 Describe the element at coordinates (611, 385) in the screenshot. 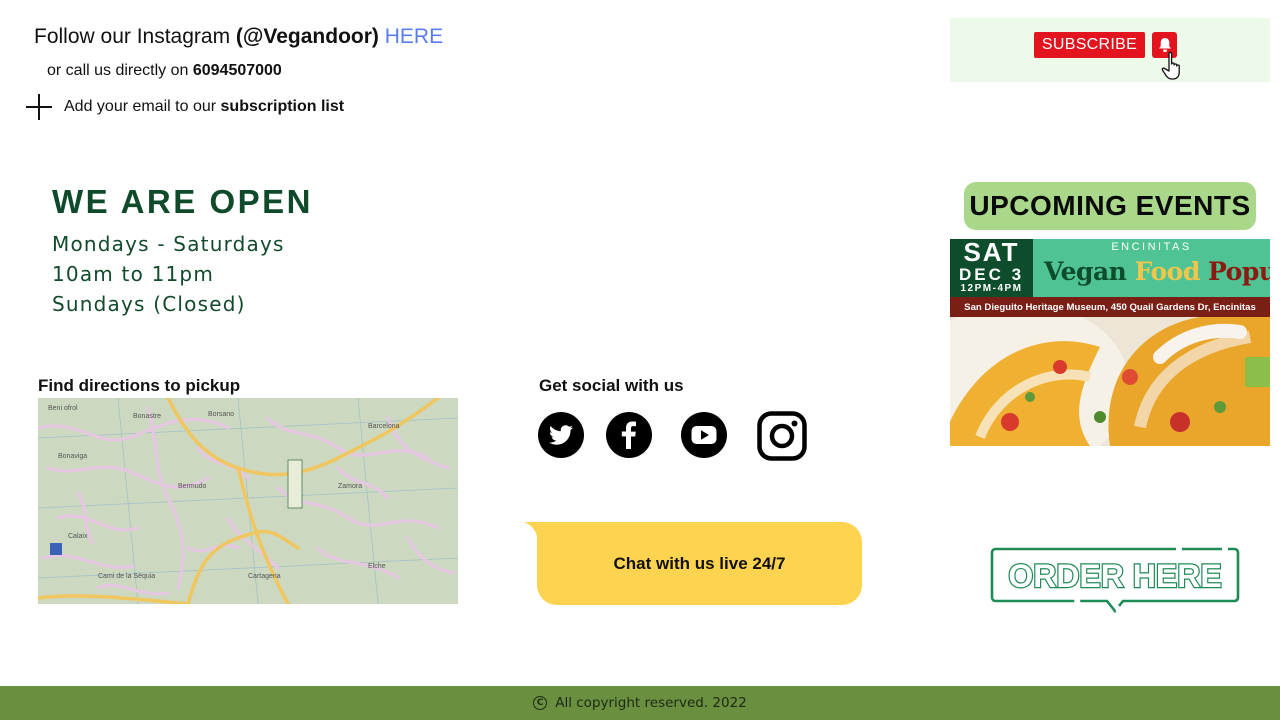

I see `social-label: Get social with us` at that location.